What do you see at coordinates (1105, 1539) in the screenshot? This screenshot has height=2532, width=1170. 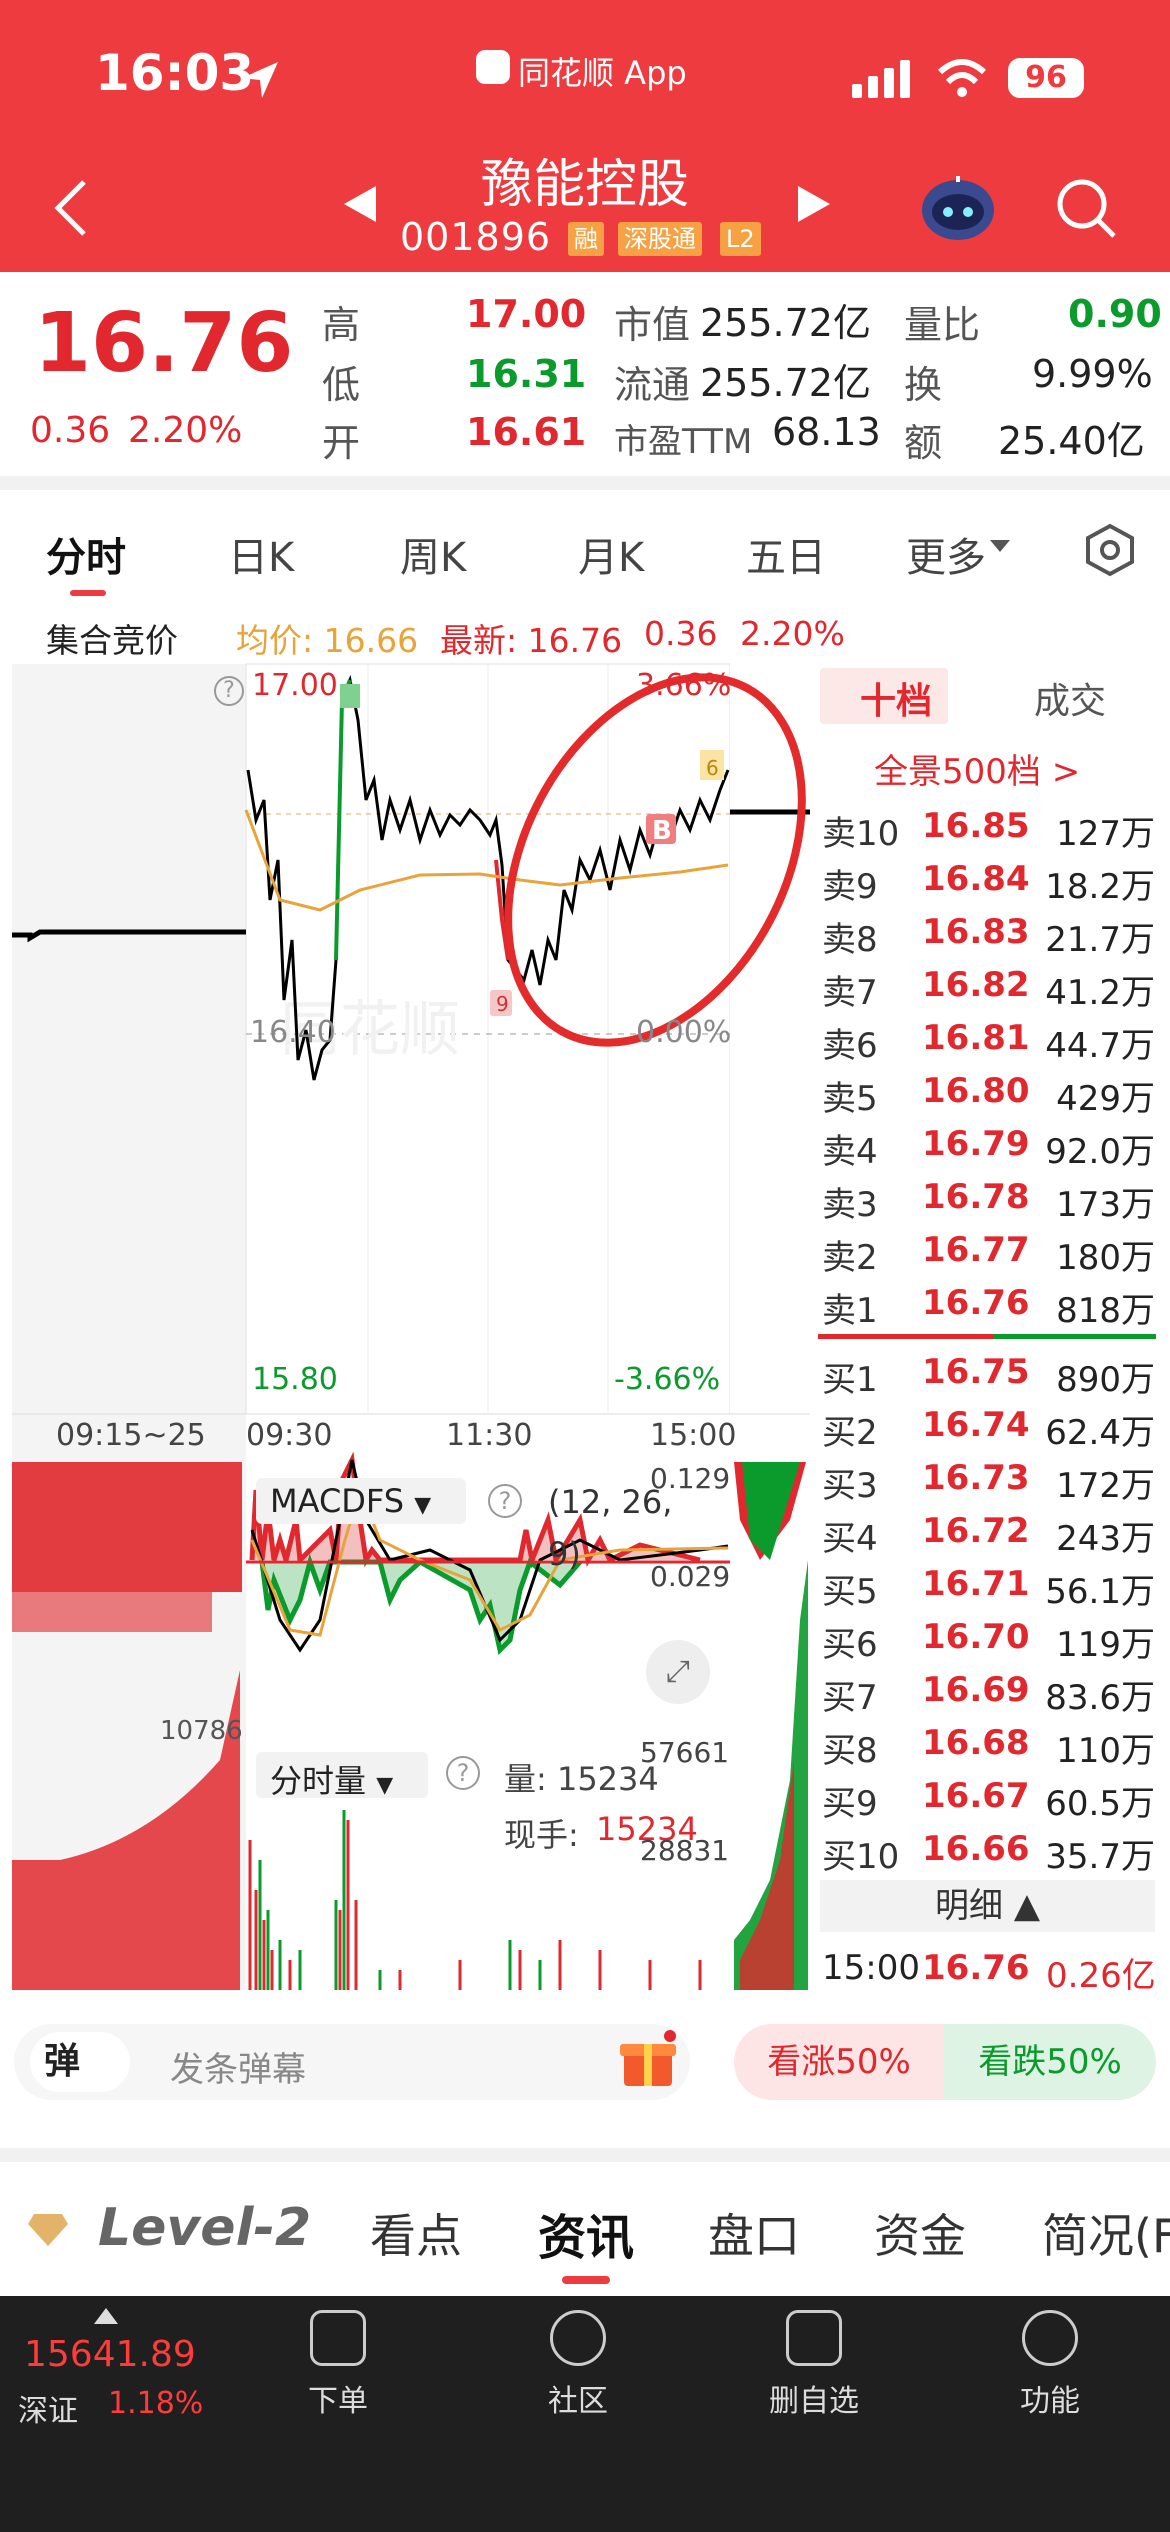 I see `buy-vol: 243万` at bounding box center [1105, 1539].